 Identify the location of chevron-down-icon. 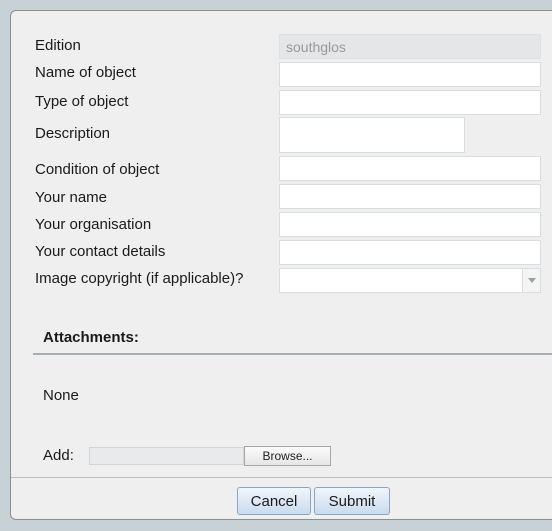
(532, 280).